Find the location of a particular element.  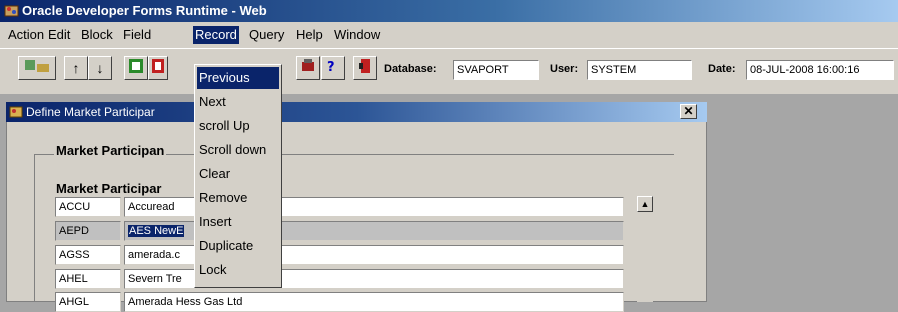

form-window-title: Define Market Participar is located at coordinates (90, 112).